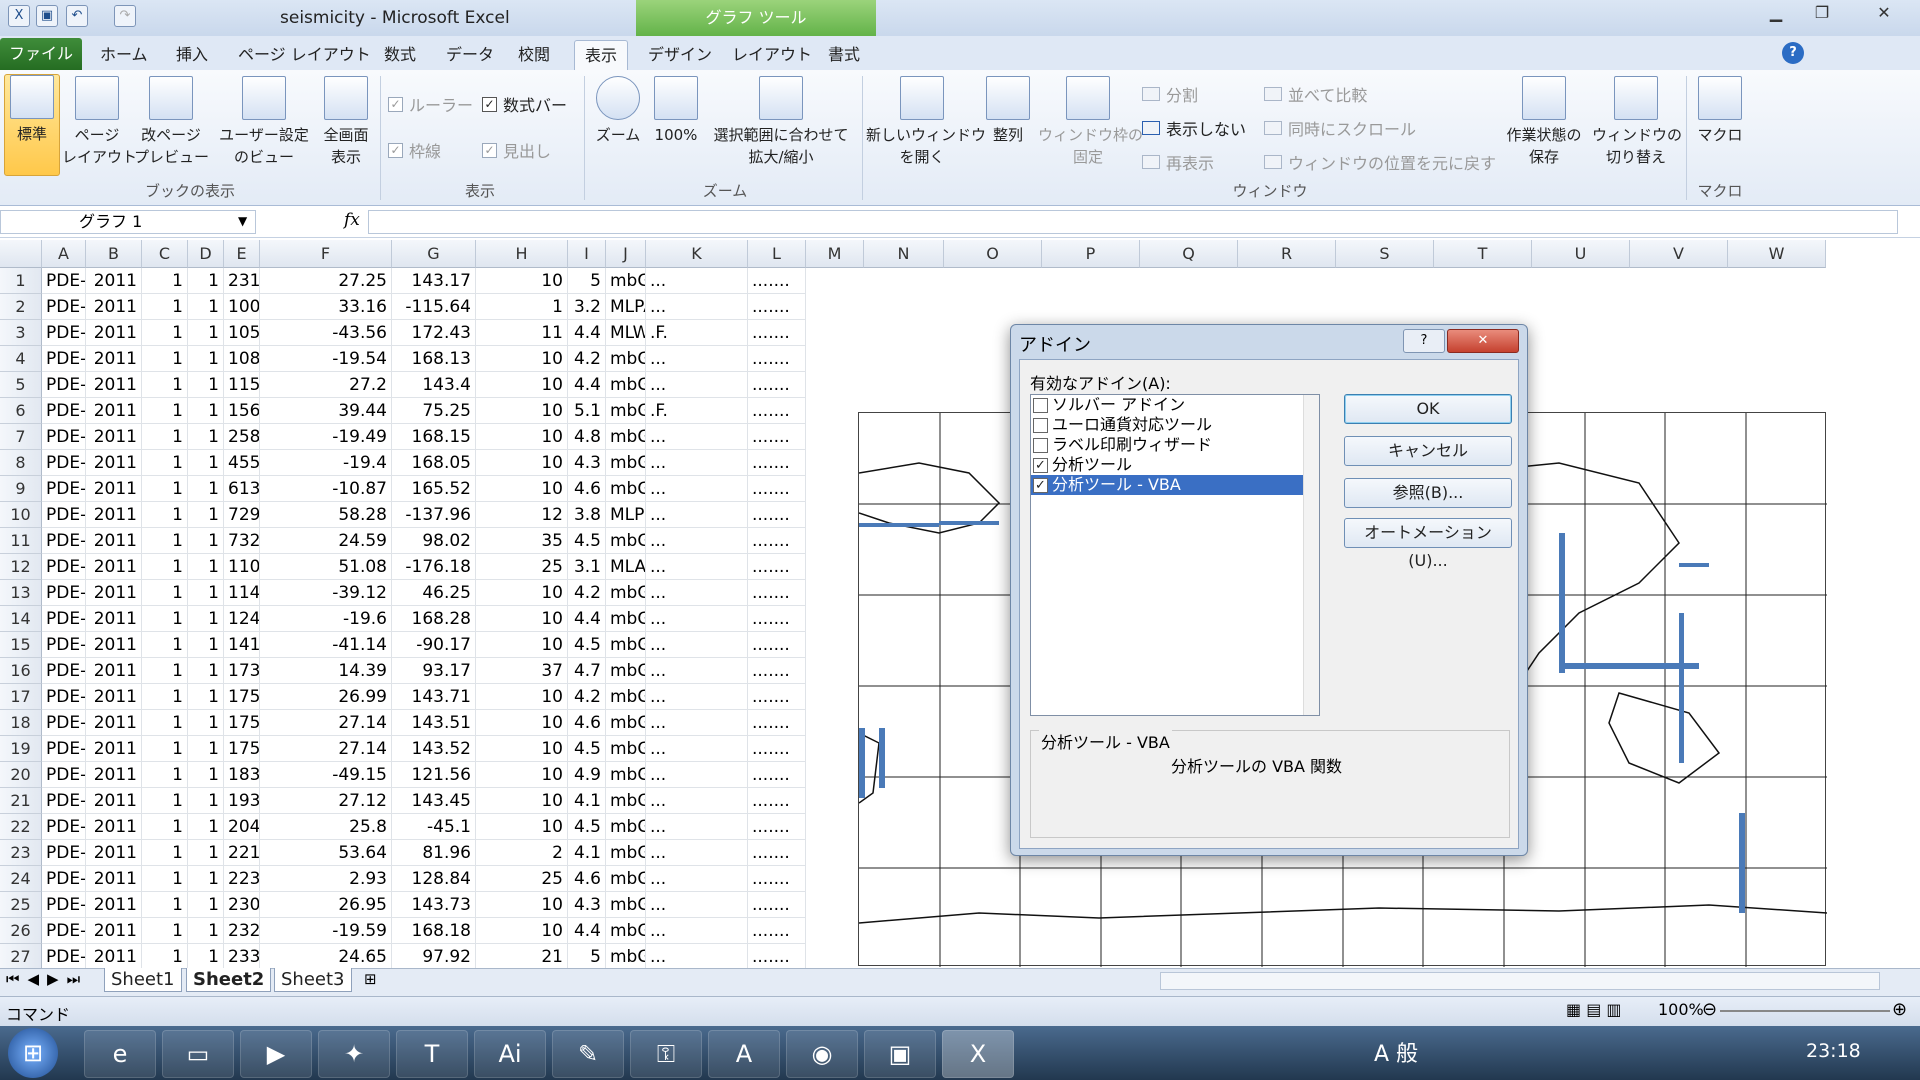 This screenshot has height=1080, width=1920. What do you see at coordinates (434, 775) in the screenshot?
I see `table-cell: 121.56` at bounding box center [434, 775].